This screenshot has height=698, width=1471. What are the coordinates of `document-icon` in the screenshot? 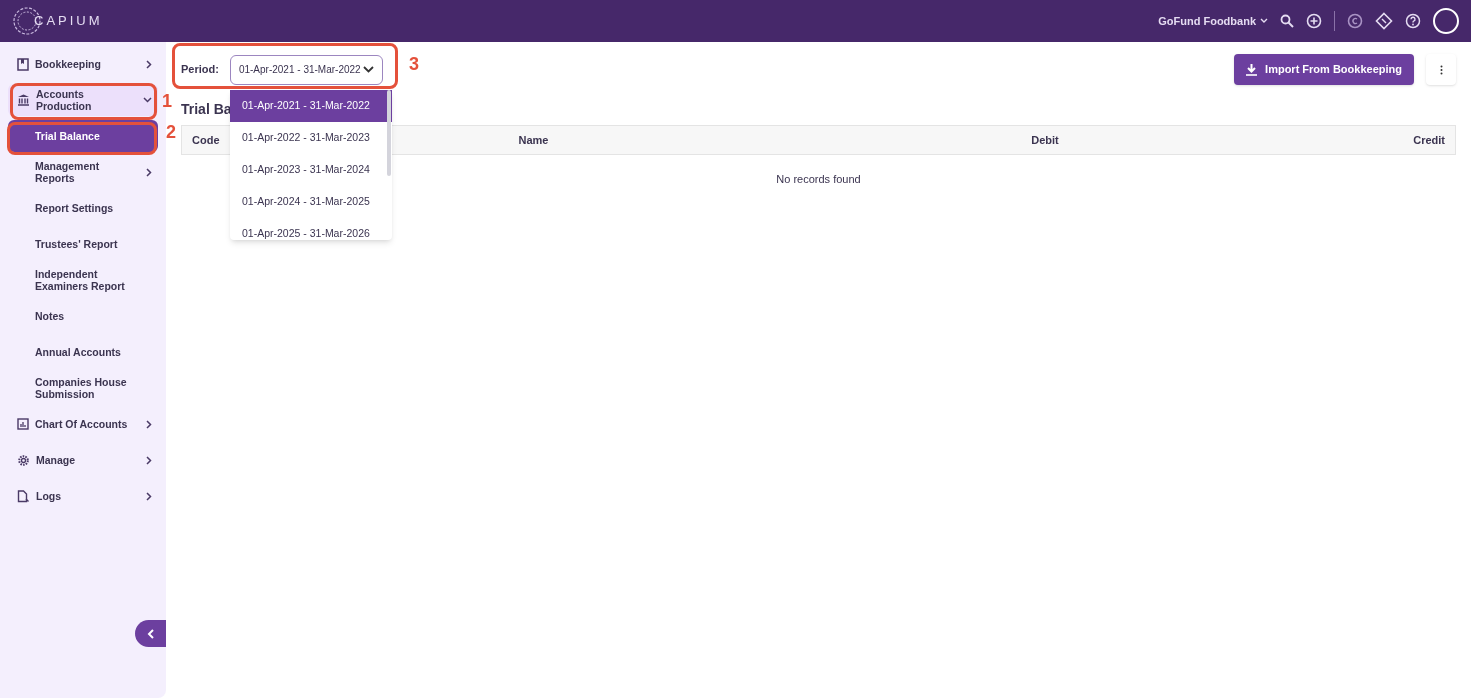 It's located at (23, 496).